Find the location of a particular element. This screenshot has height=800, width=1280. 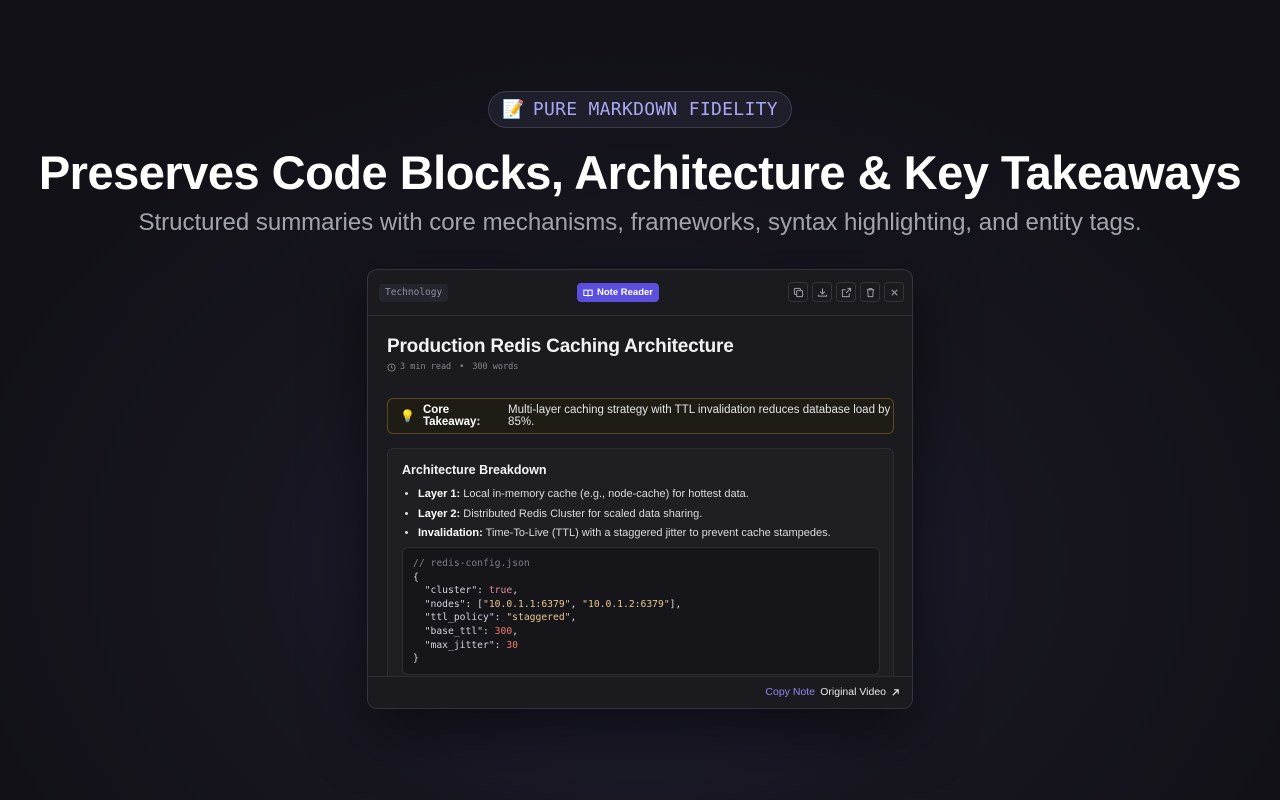

note-reader-button: Note Reader is located at coordinates (618, 292).